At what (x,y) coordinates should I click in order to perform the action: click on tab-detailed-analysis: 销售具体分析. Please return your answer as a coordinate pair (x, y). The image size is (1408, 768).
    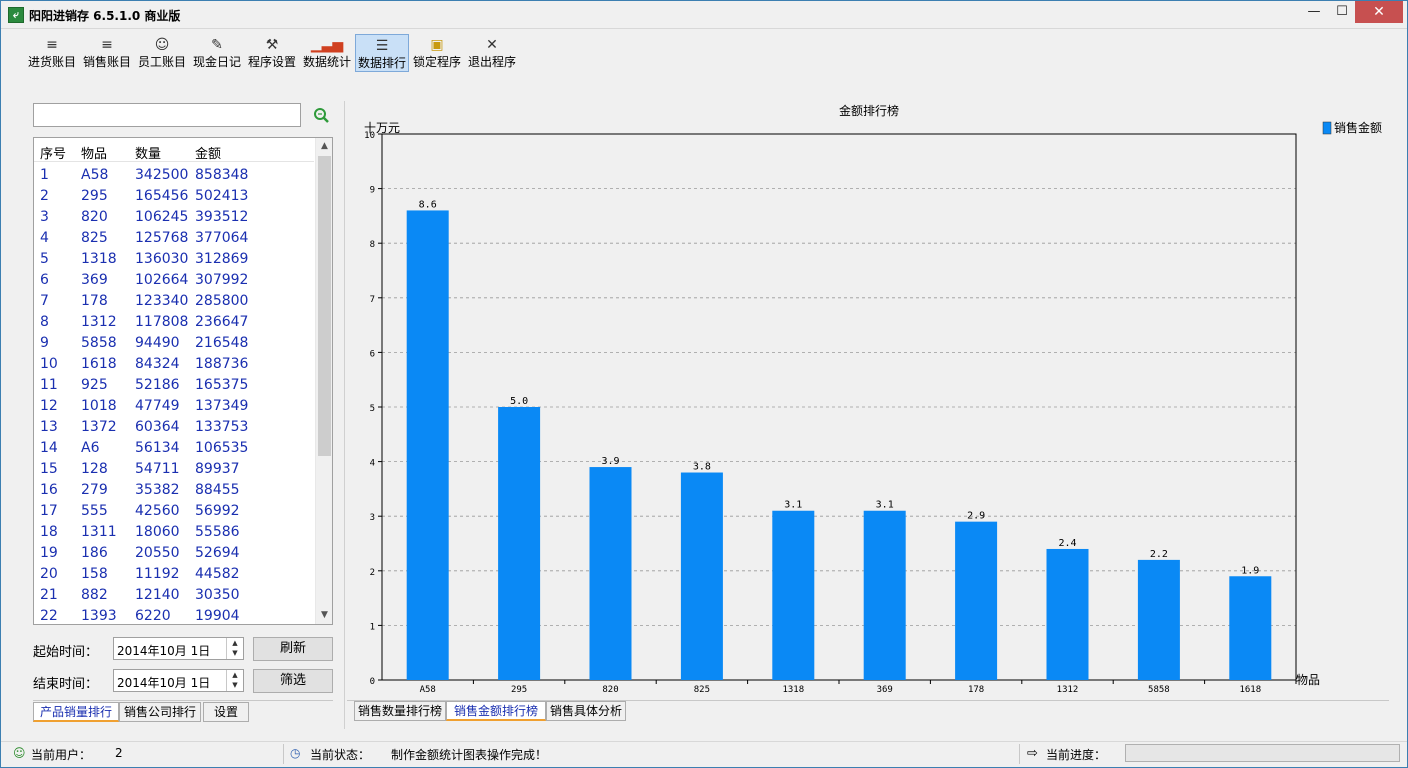
    Looking at the image, I should click on (586, 711).